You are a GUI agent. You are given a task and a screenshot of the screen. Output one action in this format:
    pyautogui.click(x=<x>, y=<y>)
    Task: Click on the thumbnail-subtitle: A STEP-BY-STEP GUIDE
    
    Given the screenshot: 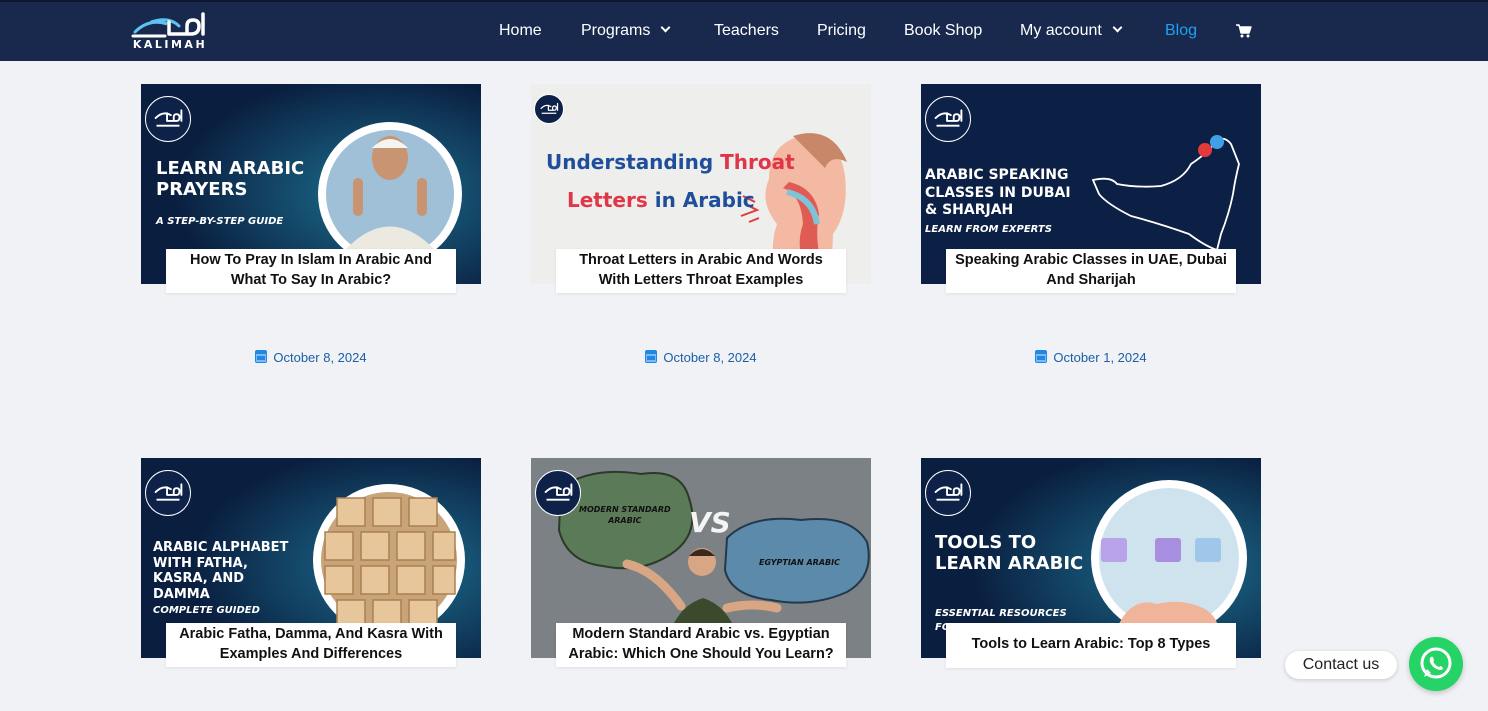 What is the action you would take?
    pyautogui.click(x=220, y=221)
    